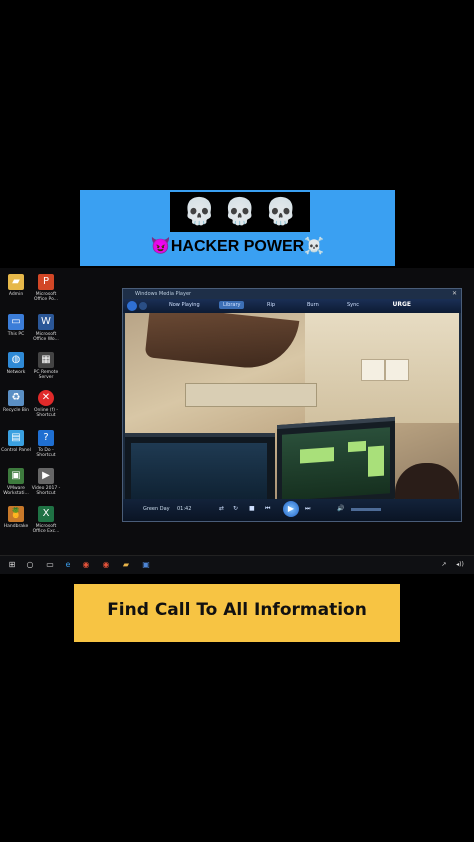 The image size is (474, 842). I want to click on desktop-icon-todo: ? To Do - Shortcut, so click(46, 444).